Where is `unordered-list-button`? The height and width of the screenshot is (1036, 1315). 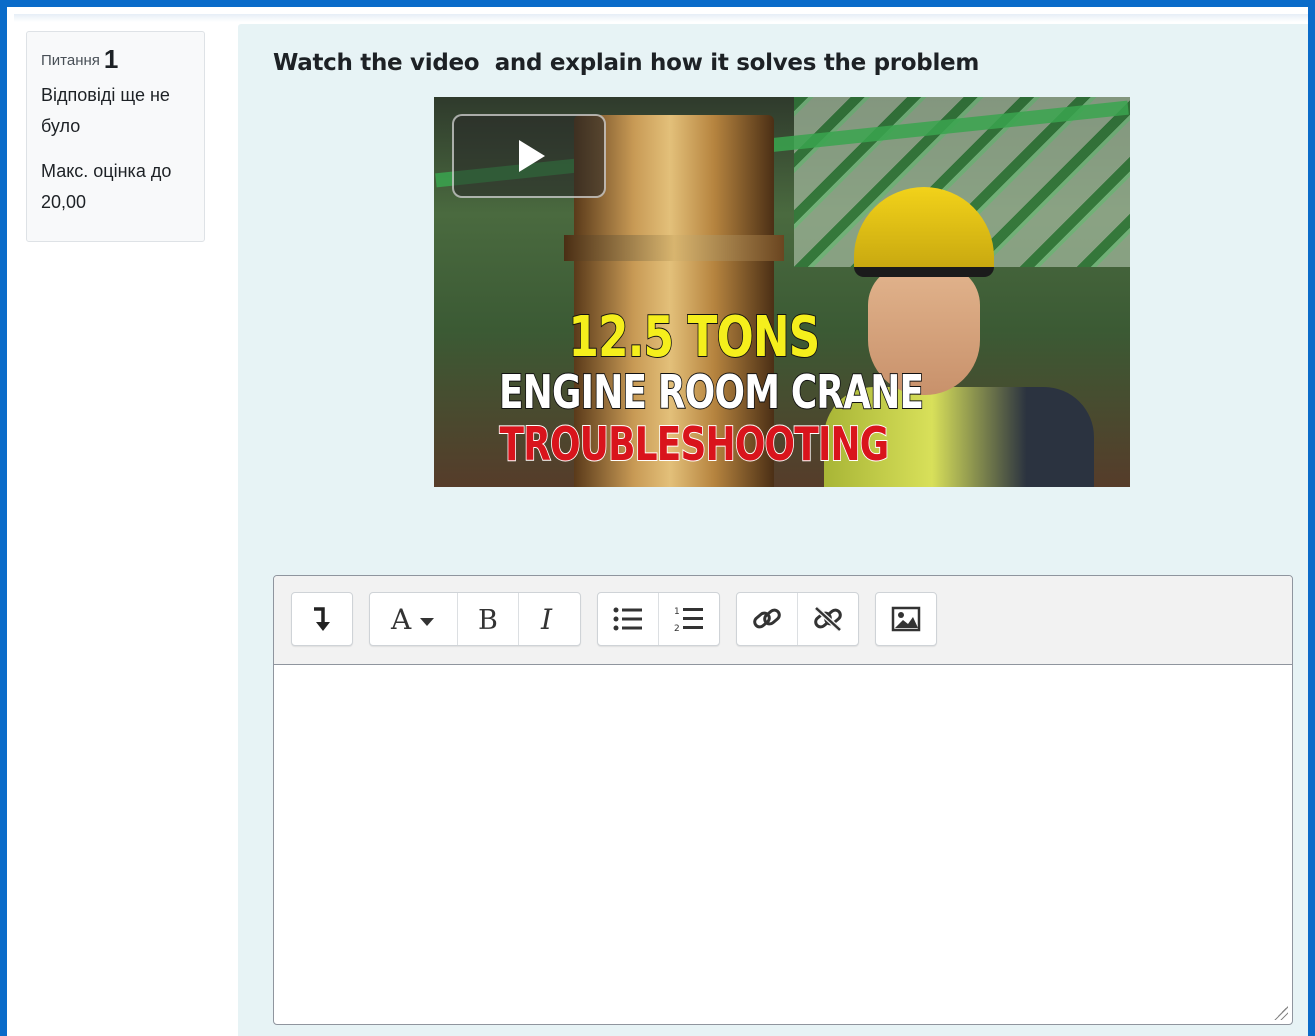
unordered-list-button is located at coordinates (628, 619).